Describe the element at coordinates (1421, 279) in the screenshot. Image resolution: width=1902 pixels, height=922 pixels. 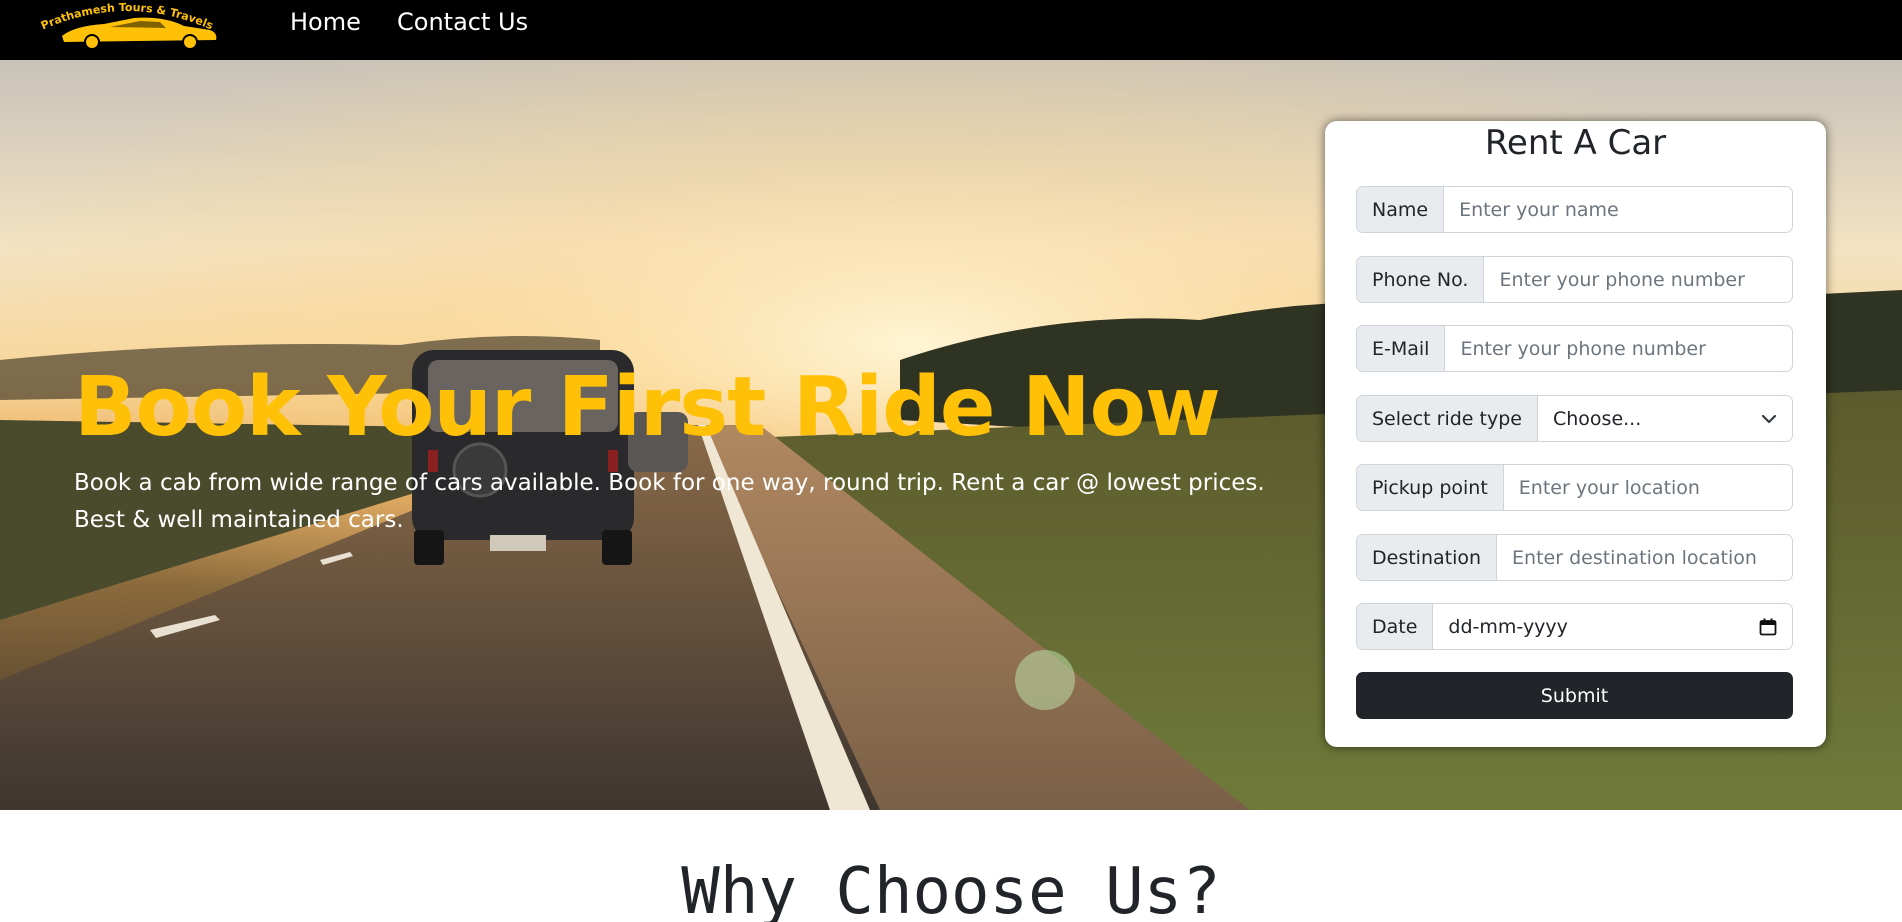
I see `phone-label: Phone No.` at that location.